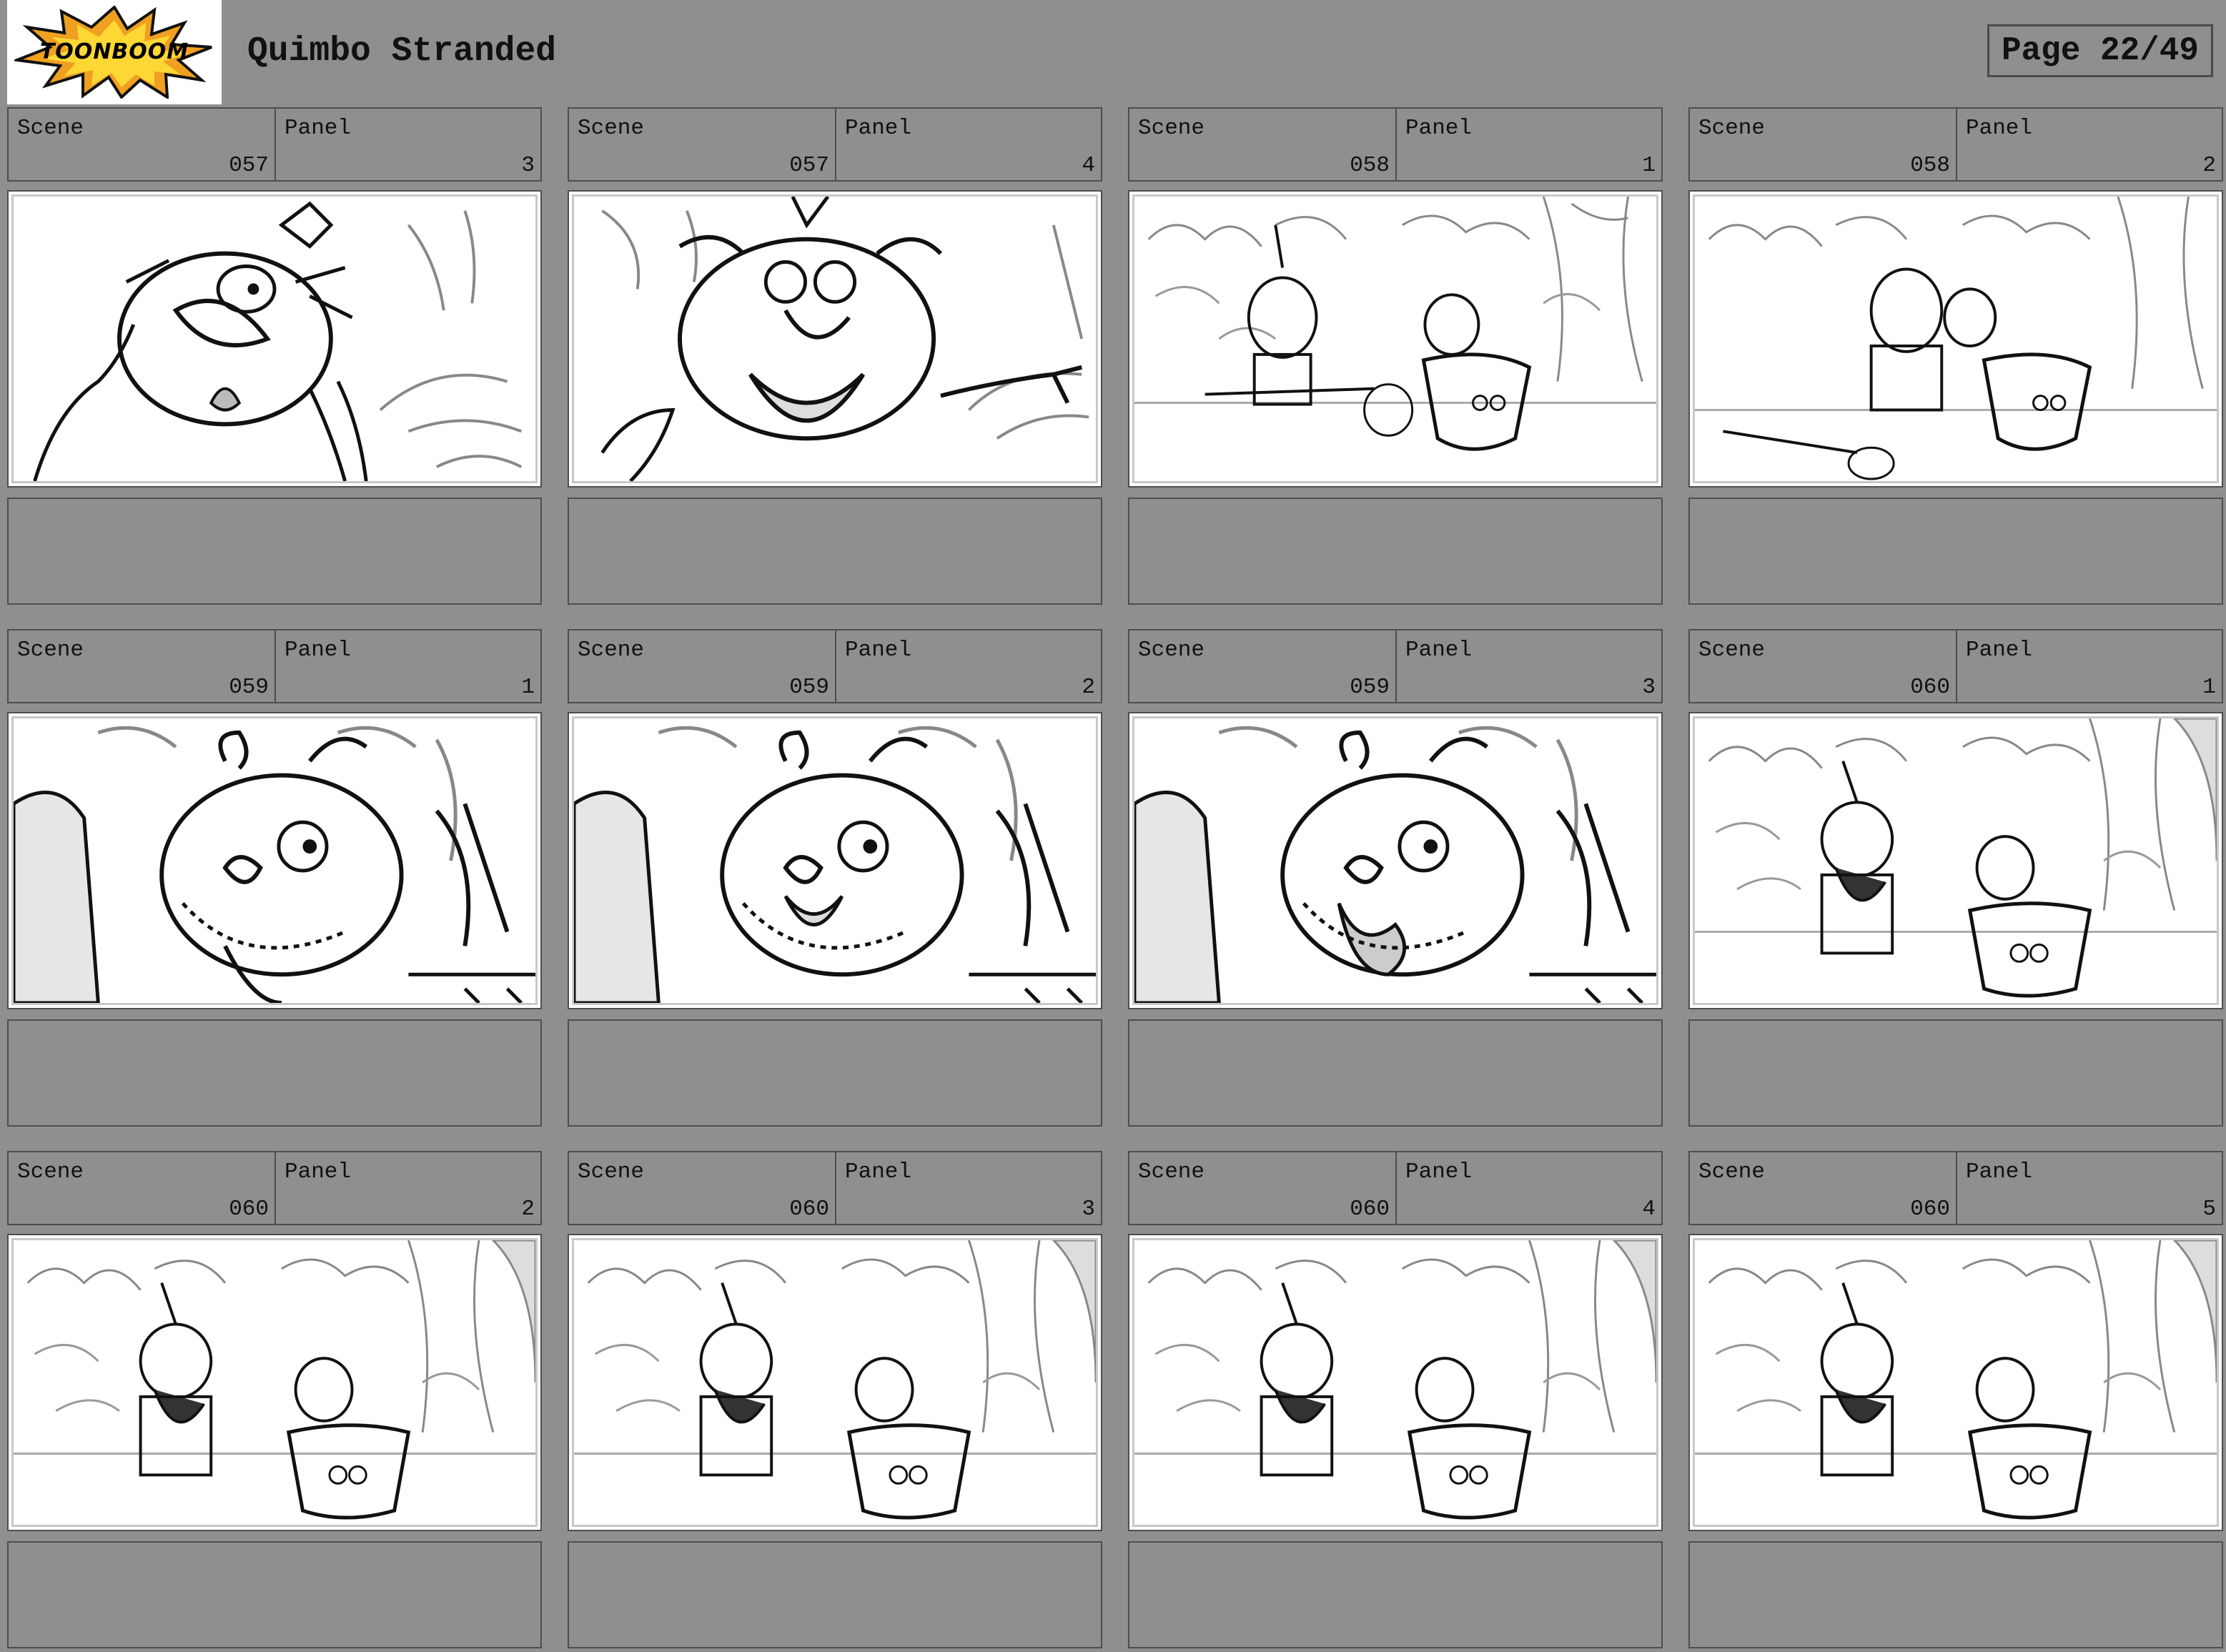 The image size is (2226, 1652). I want to click on logo-text: TOONBOOM, so click(114, 52).